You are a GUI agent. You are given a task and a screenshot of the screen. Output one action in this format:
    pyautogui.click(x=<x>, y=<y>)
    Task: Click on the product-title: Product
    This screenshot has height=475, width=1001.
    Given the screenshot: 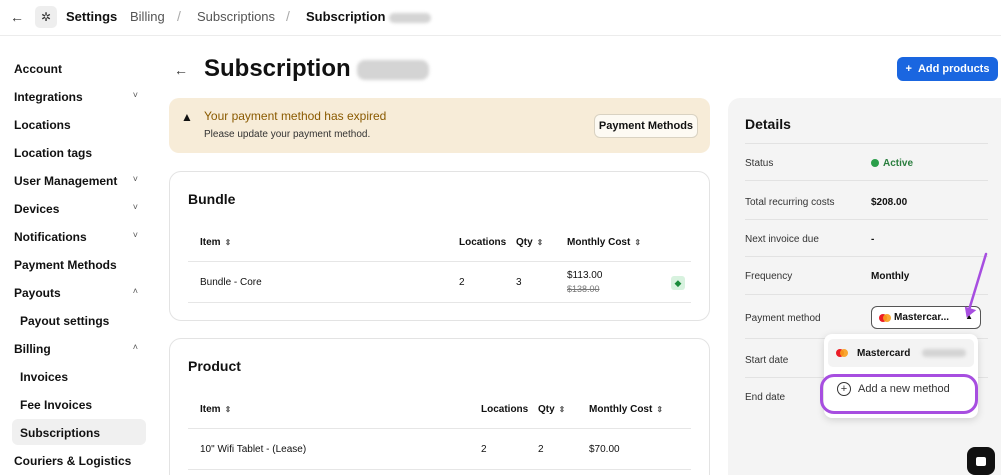 What is the action you would take?
    pyautogui.click(x=214, y=366)
    